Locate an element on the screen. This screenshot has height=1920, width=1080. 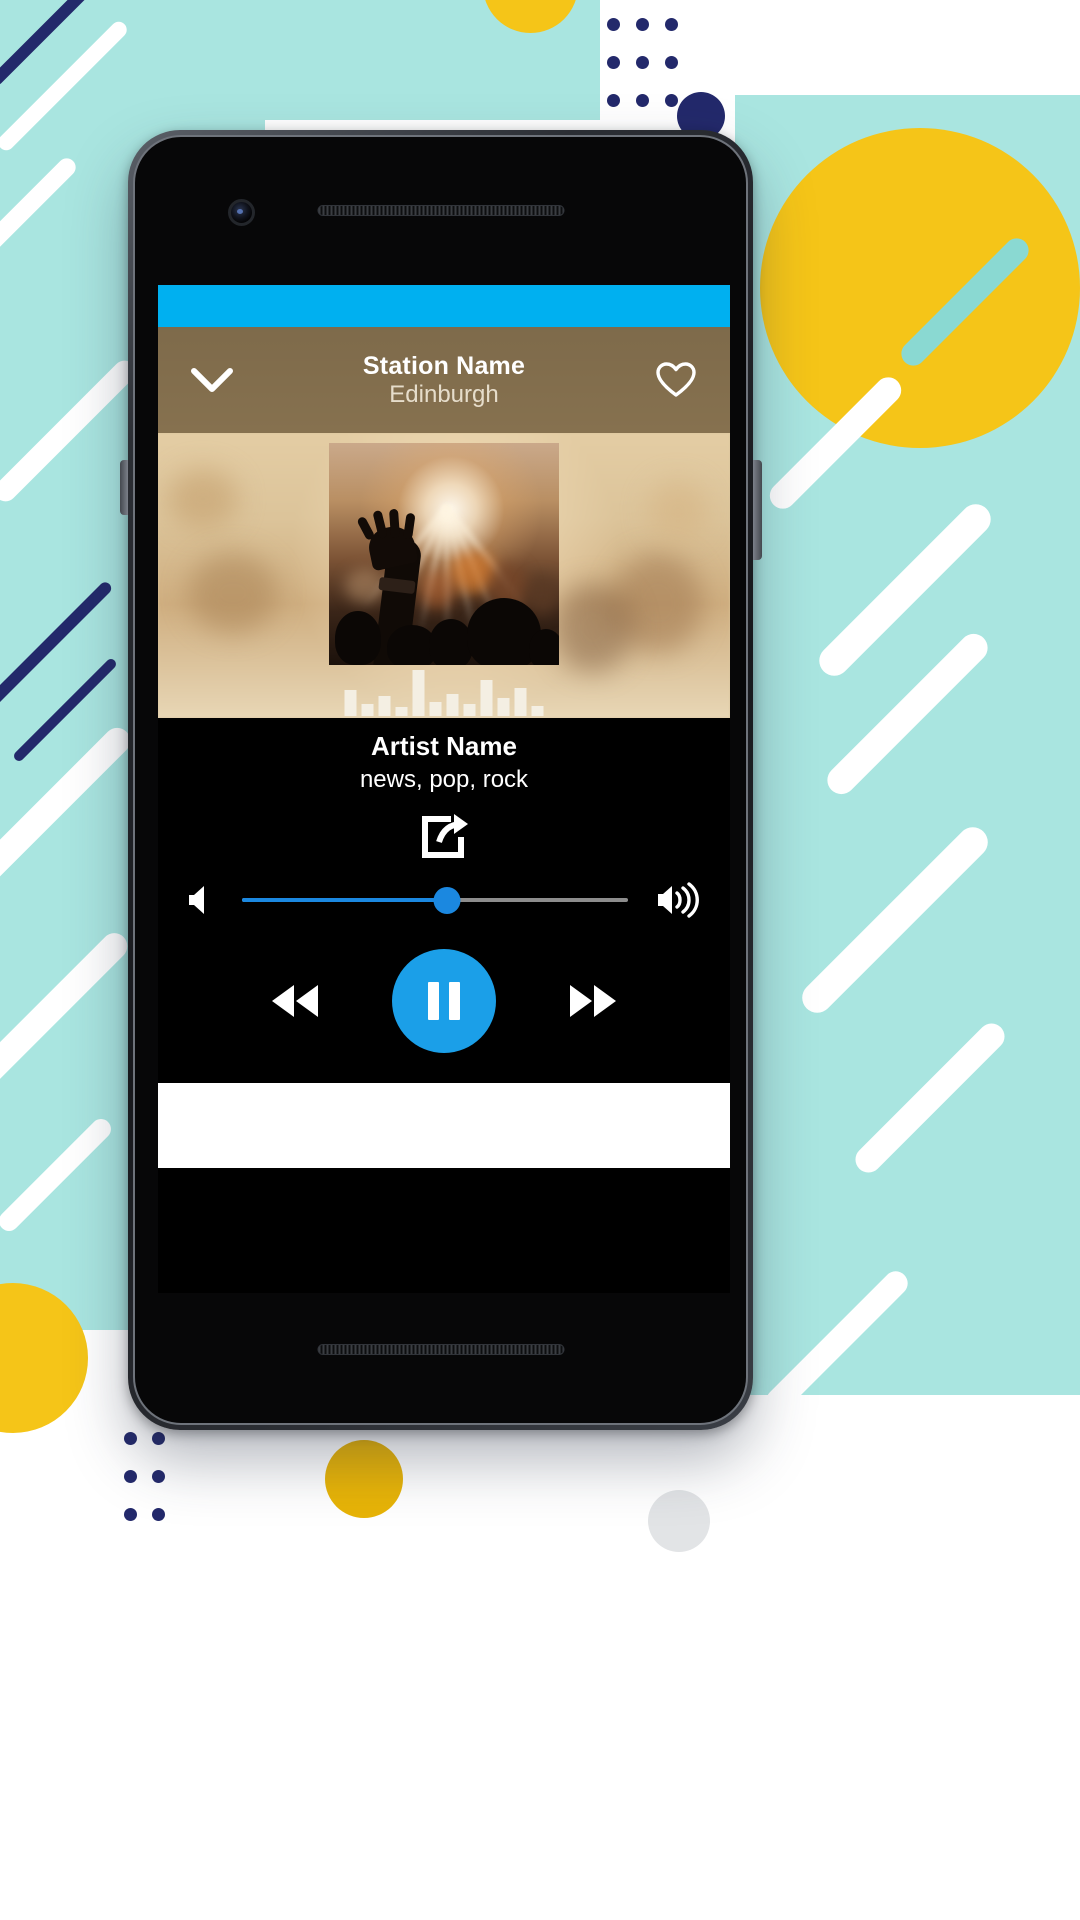
equalizer-bars is located at coordinates (444, 692).